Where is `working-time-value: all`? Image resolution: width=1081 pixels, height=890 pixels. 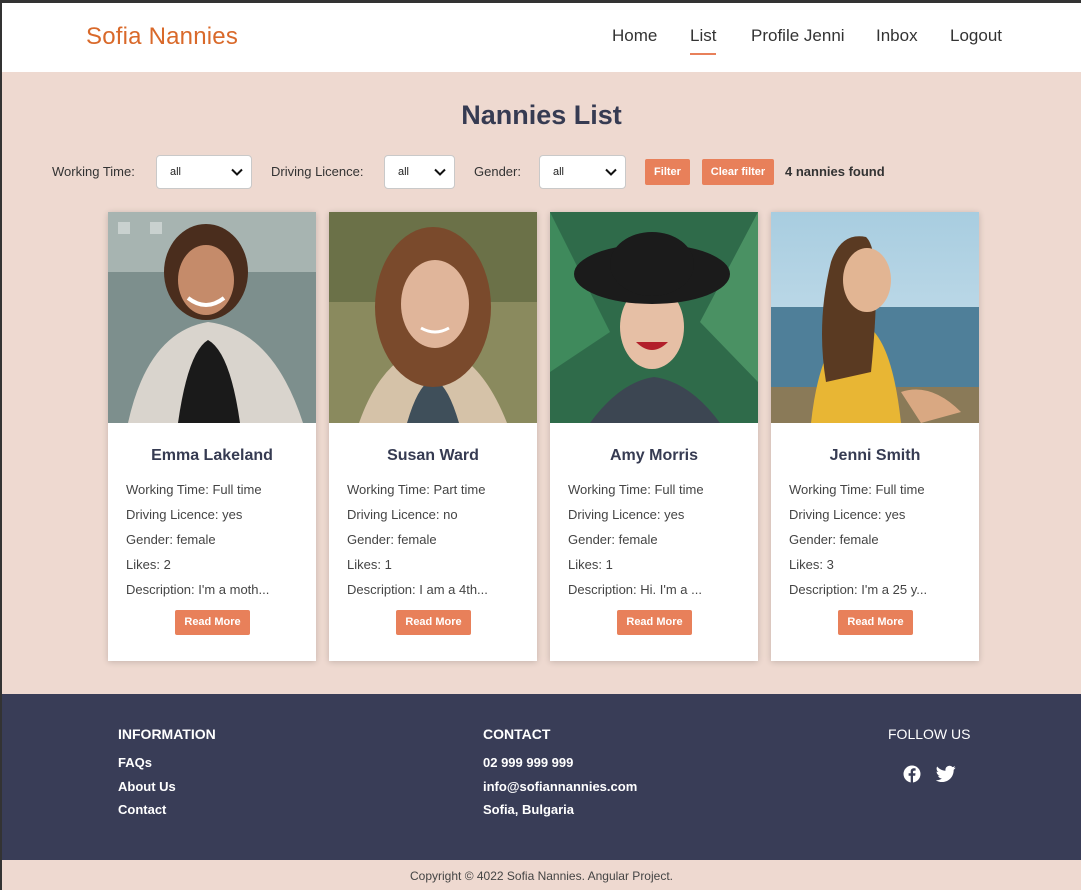
working-time-value: all is located at coordinates (176, 172).